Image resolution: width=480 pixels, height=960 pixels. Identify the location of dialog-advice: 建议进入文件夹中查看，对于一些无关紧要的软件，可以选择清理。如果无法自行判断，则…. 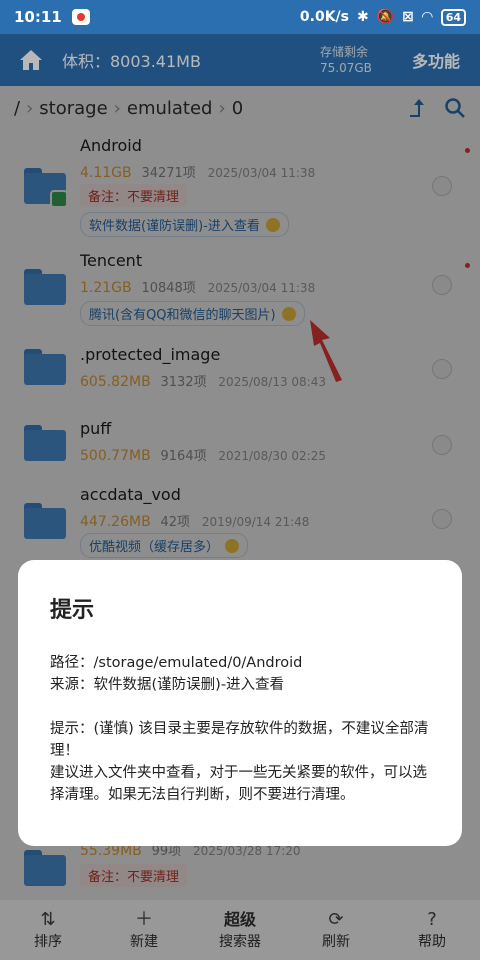
(238, 784).